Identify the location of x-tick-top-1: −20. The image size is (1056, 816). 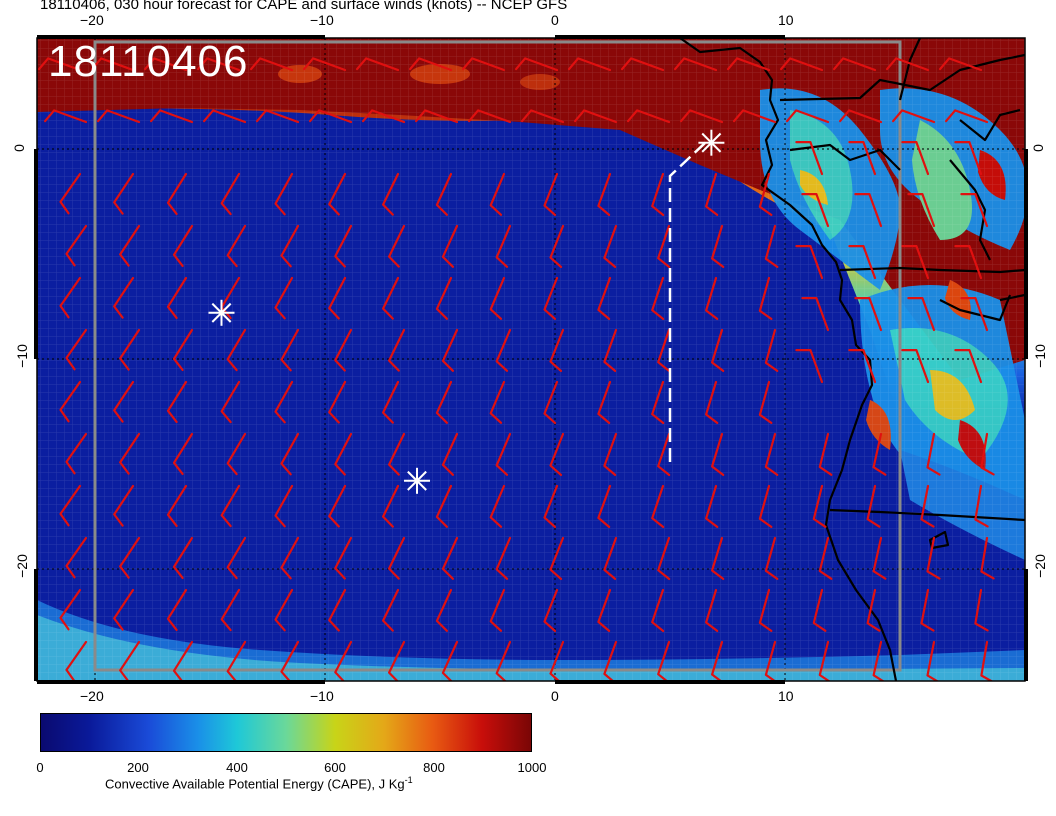
(92, 20).